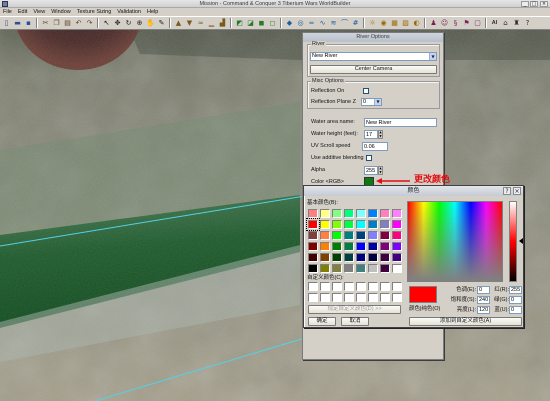 The image size is (550, 401). Describe the element at coordinates (322, 23) in the screenshot. I see `river-icon: ∿` at that location.